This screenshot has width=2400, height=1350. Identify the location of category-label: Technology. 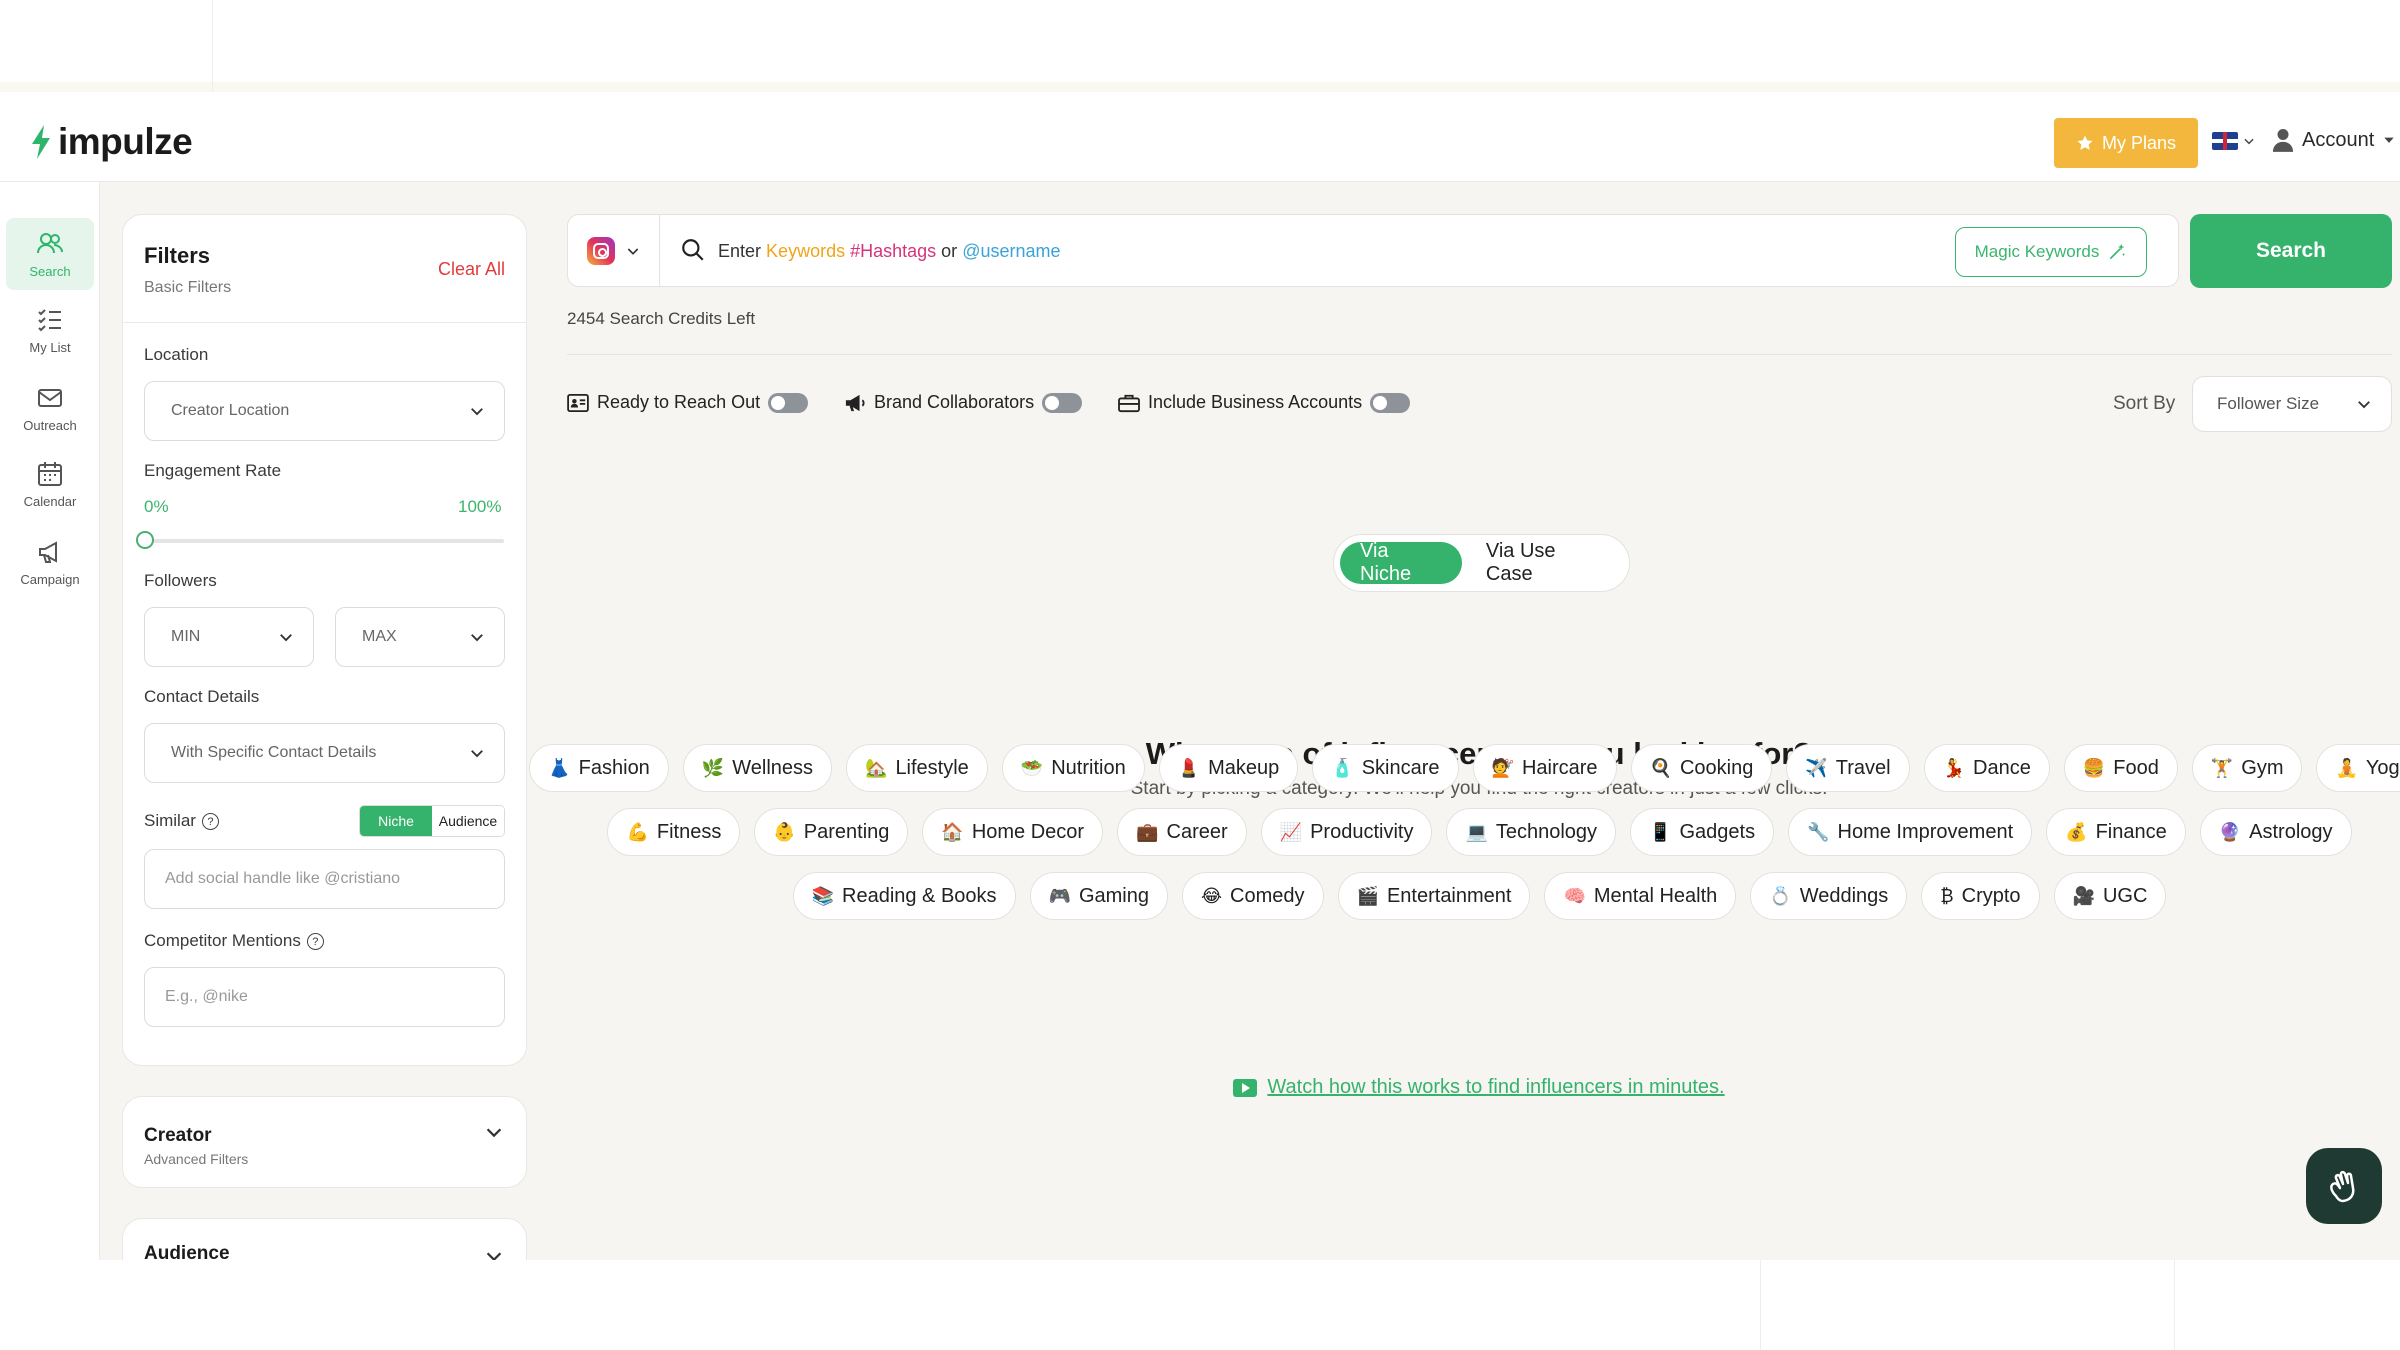
(1546, 831).